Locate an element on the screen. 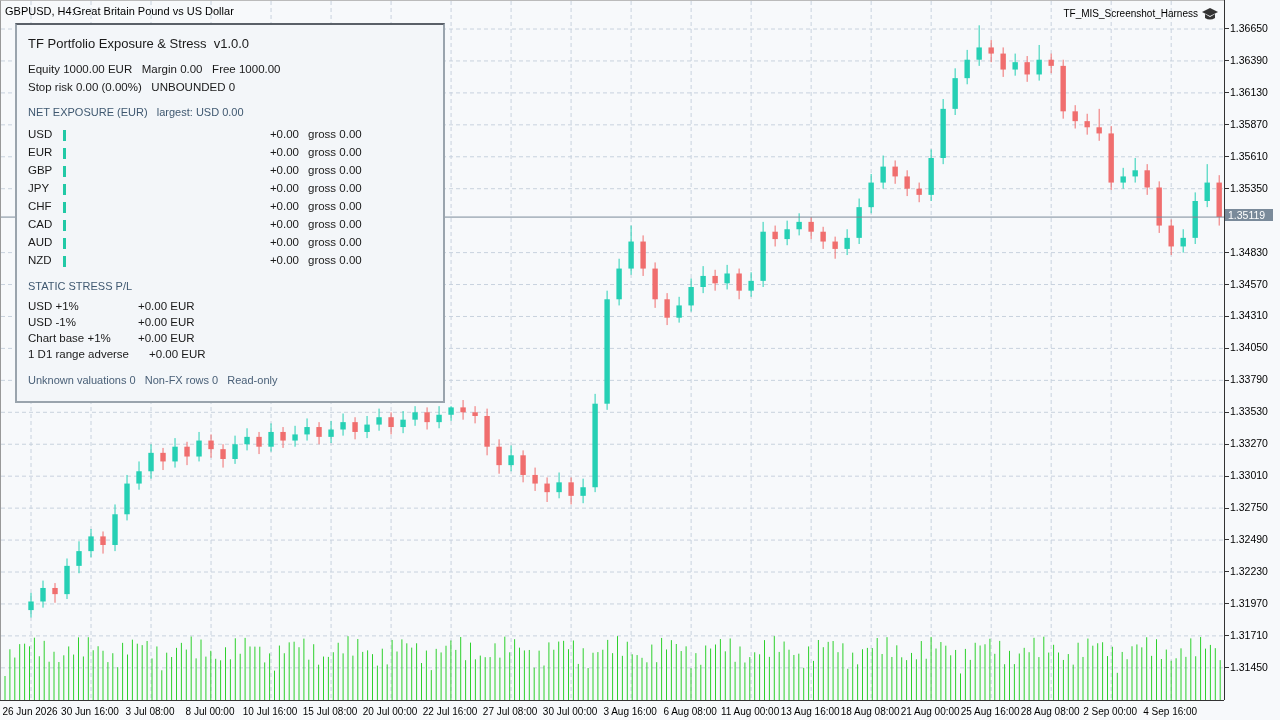 This screenshot has width=1280, height=720. time-label: 4 Sep 16:00 is located at coordinates (1170, 712).